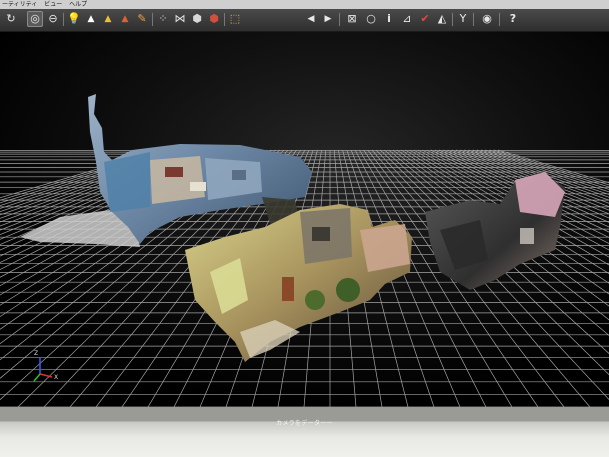 The height and width of the screenshot is (457, 609). I want to click on menu-bar: ーティリティ ビュー ヘルプ, so click(304, 4).